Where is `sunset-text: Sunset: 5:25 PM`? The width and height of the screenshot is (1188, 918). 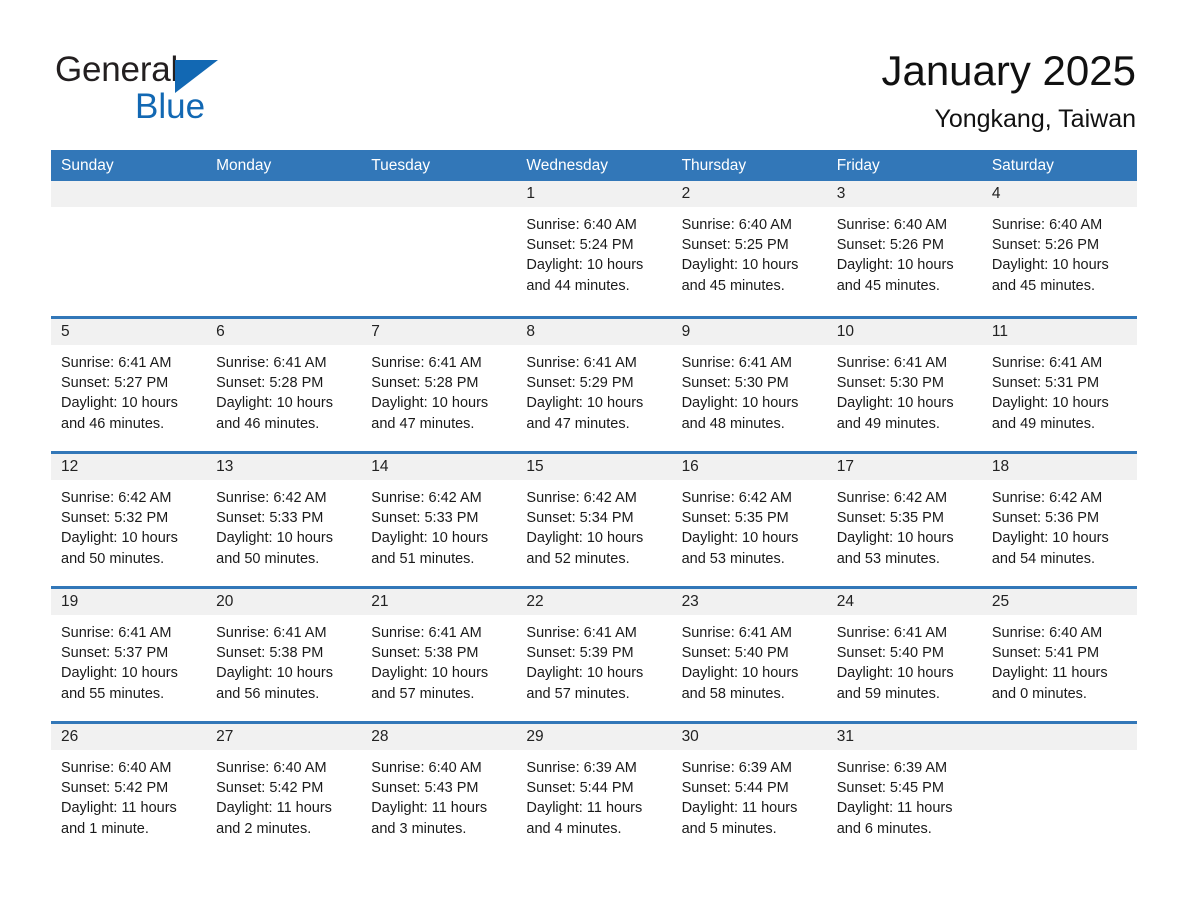
sunset-text: Sunset: 5:25 PM is located at coordinates (735, 245).